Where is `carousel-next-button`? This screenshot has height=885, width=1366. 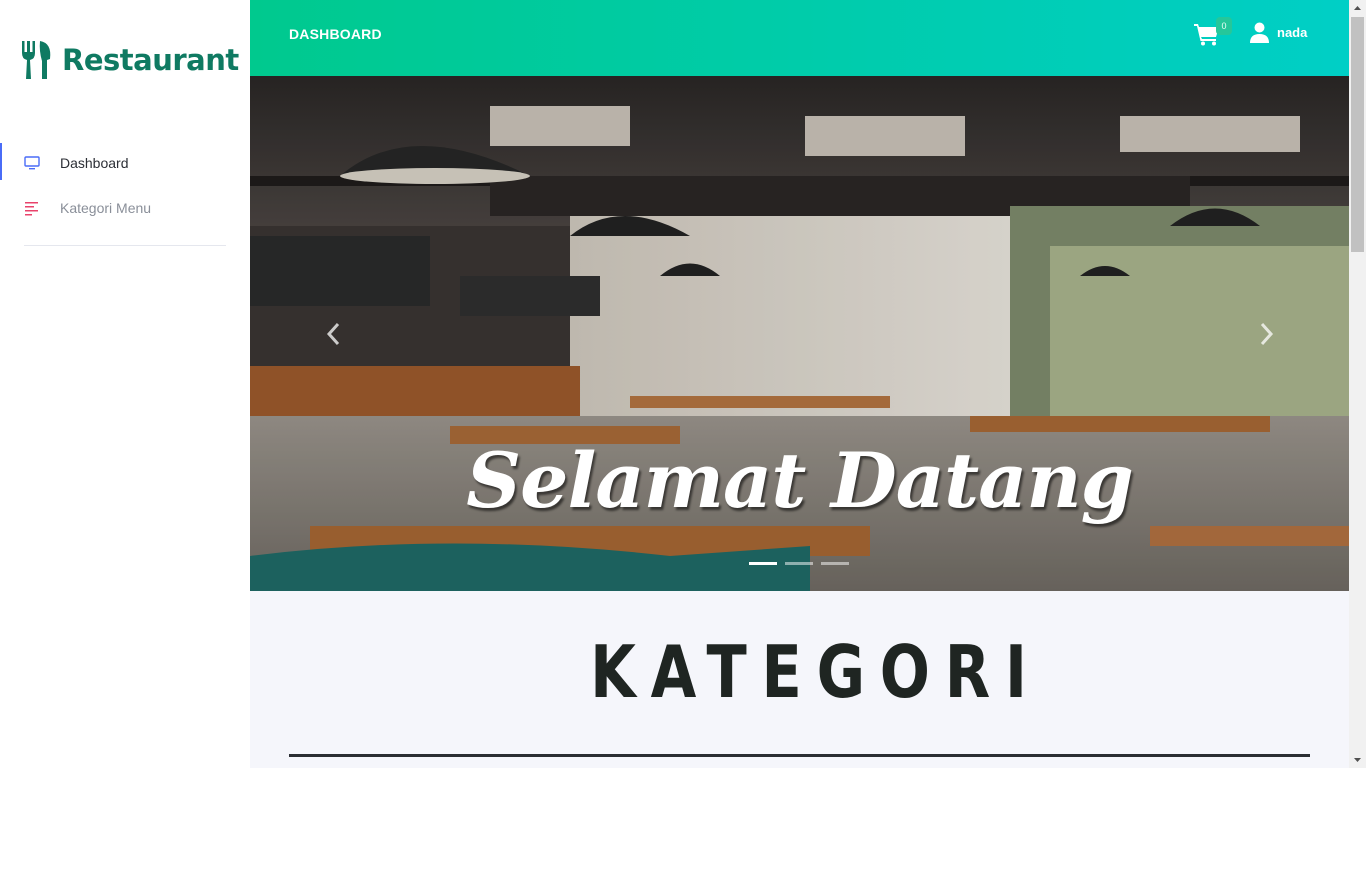 carousel-next-button is located at coordinates (1266, 334).